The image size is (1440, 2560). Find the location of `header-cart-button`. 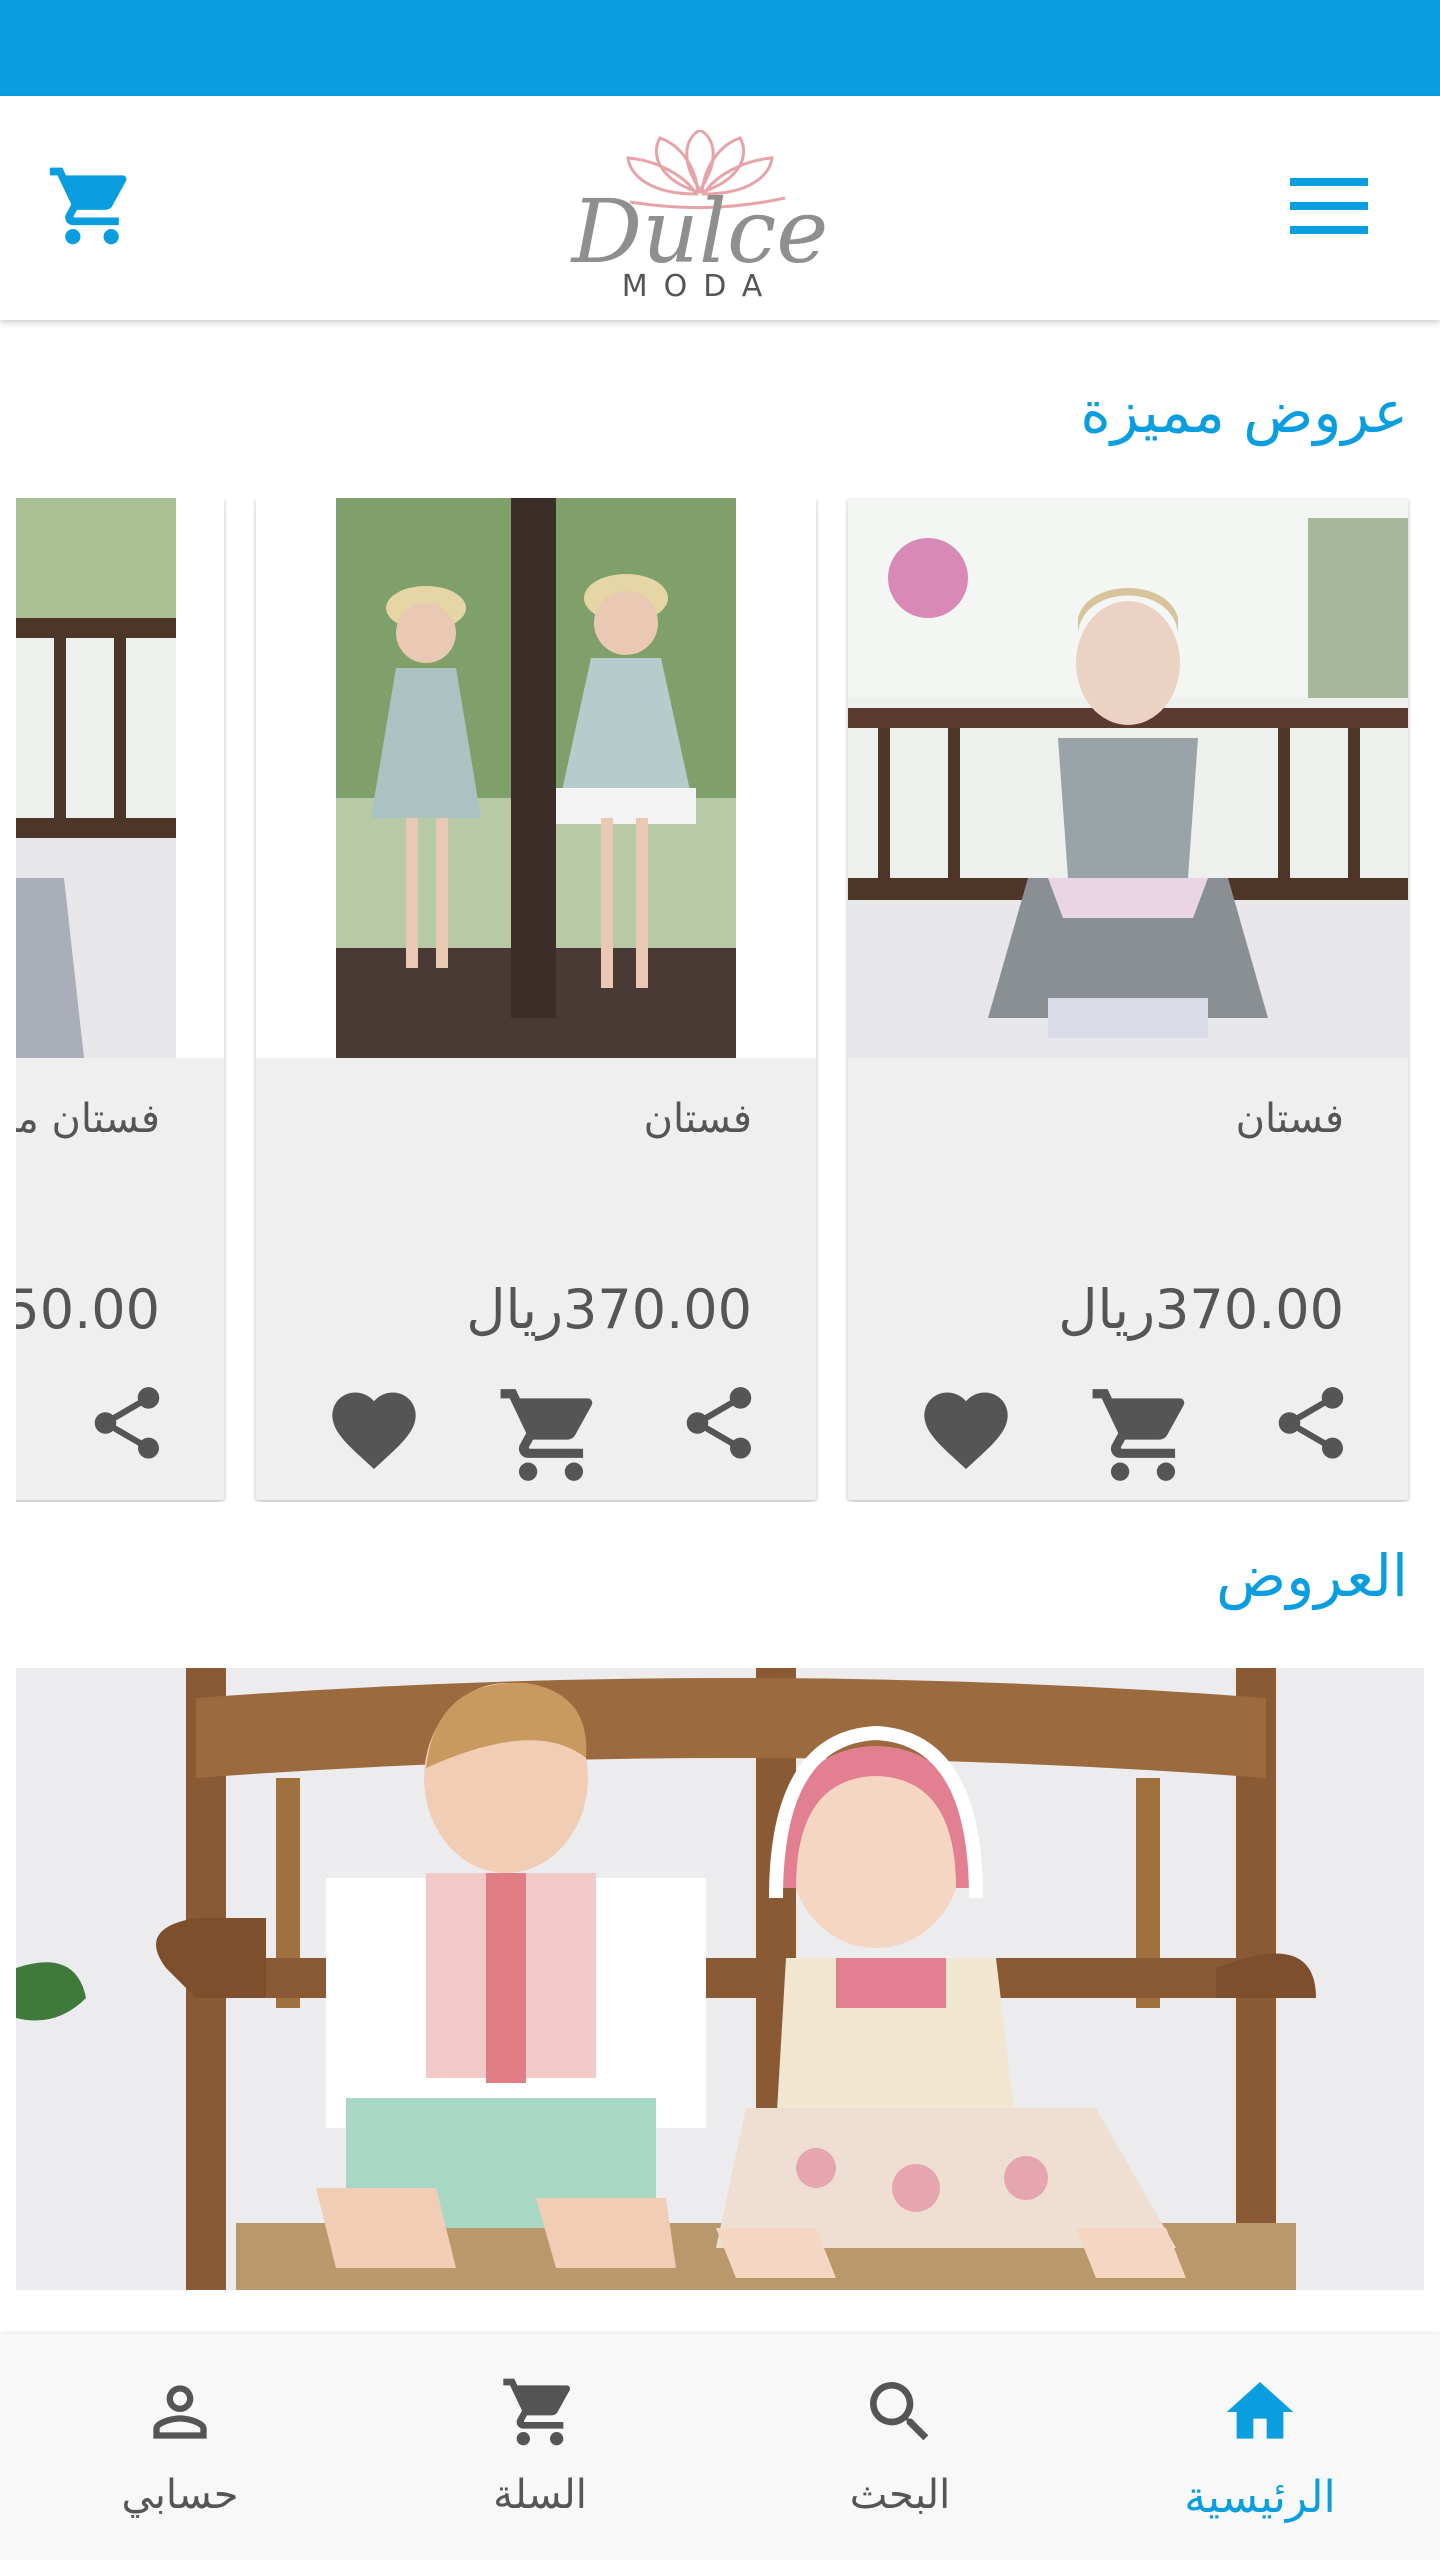

header-cart-button is located at coordinates (92, 206).